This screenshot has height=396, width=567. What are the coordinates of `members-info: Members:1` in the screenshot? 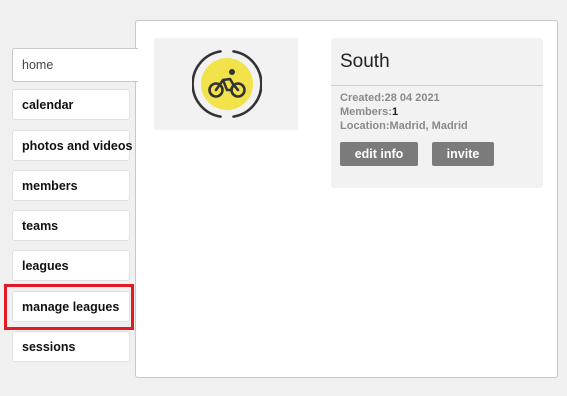 It's located at (369, 112).